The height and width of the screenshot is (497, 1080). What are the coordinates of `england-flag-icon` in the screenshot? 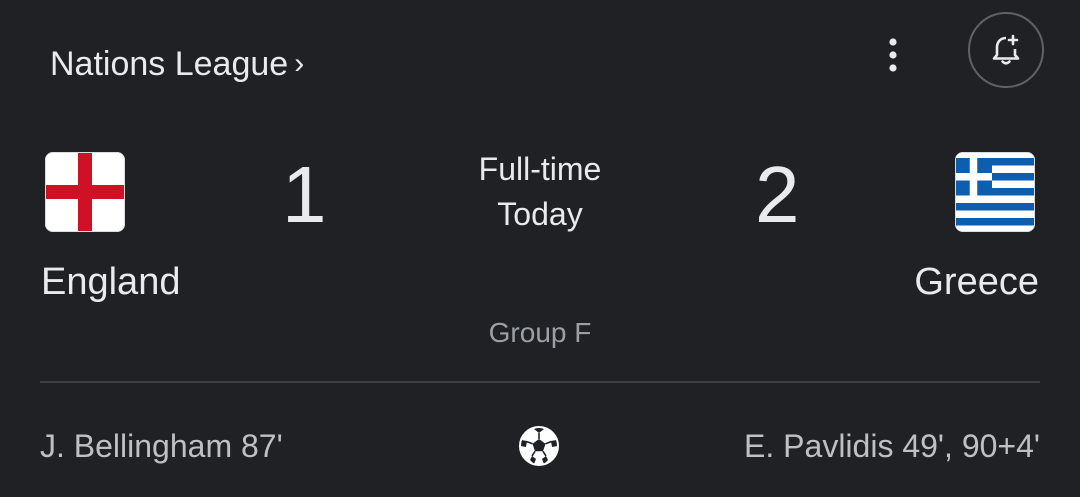 It's located at (85, 192).